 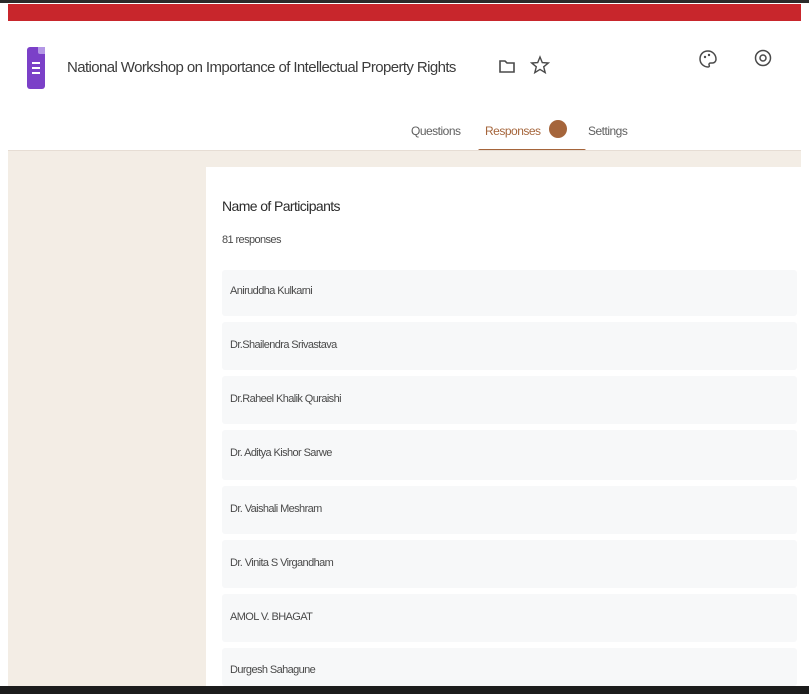 I want to click on response-text: Aniruddha Kulkarni, so click(x=271, y=291).